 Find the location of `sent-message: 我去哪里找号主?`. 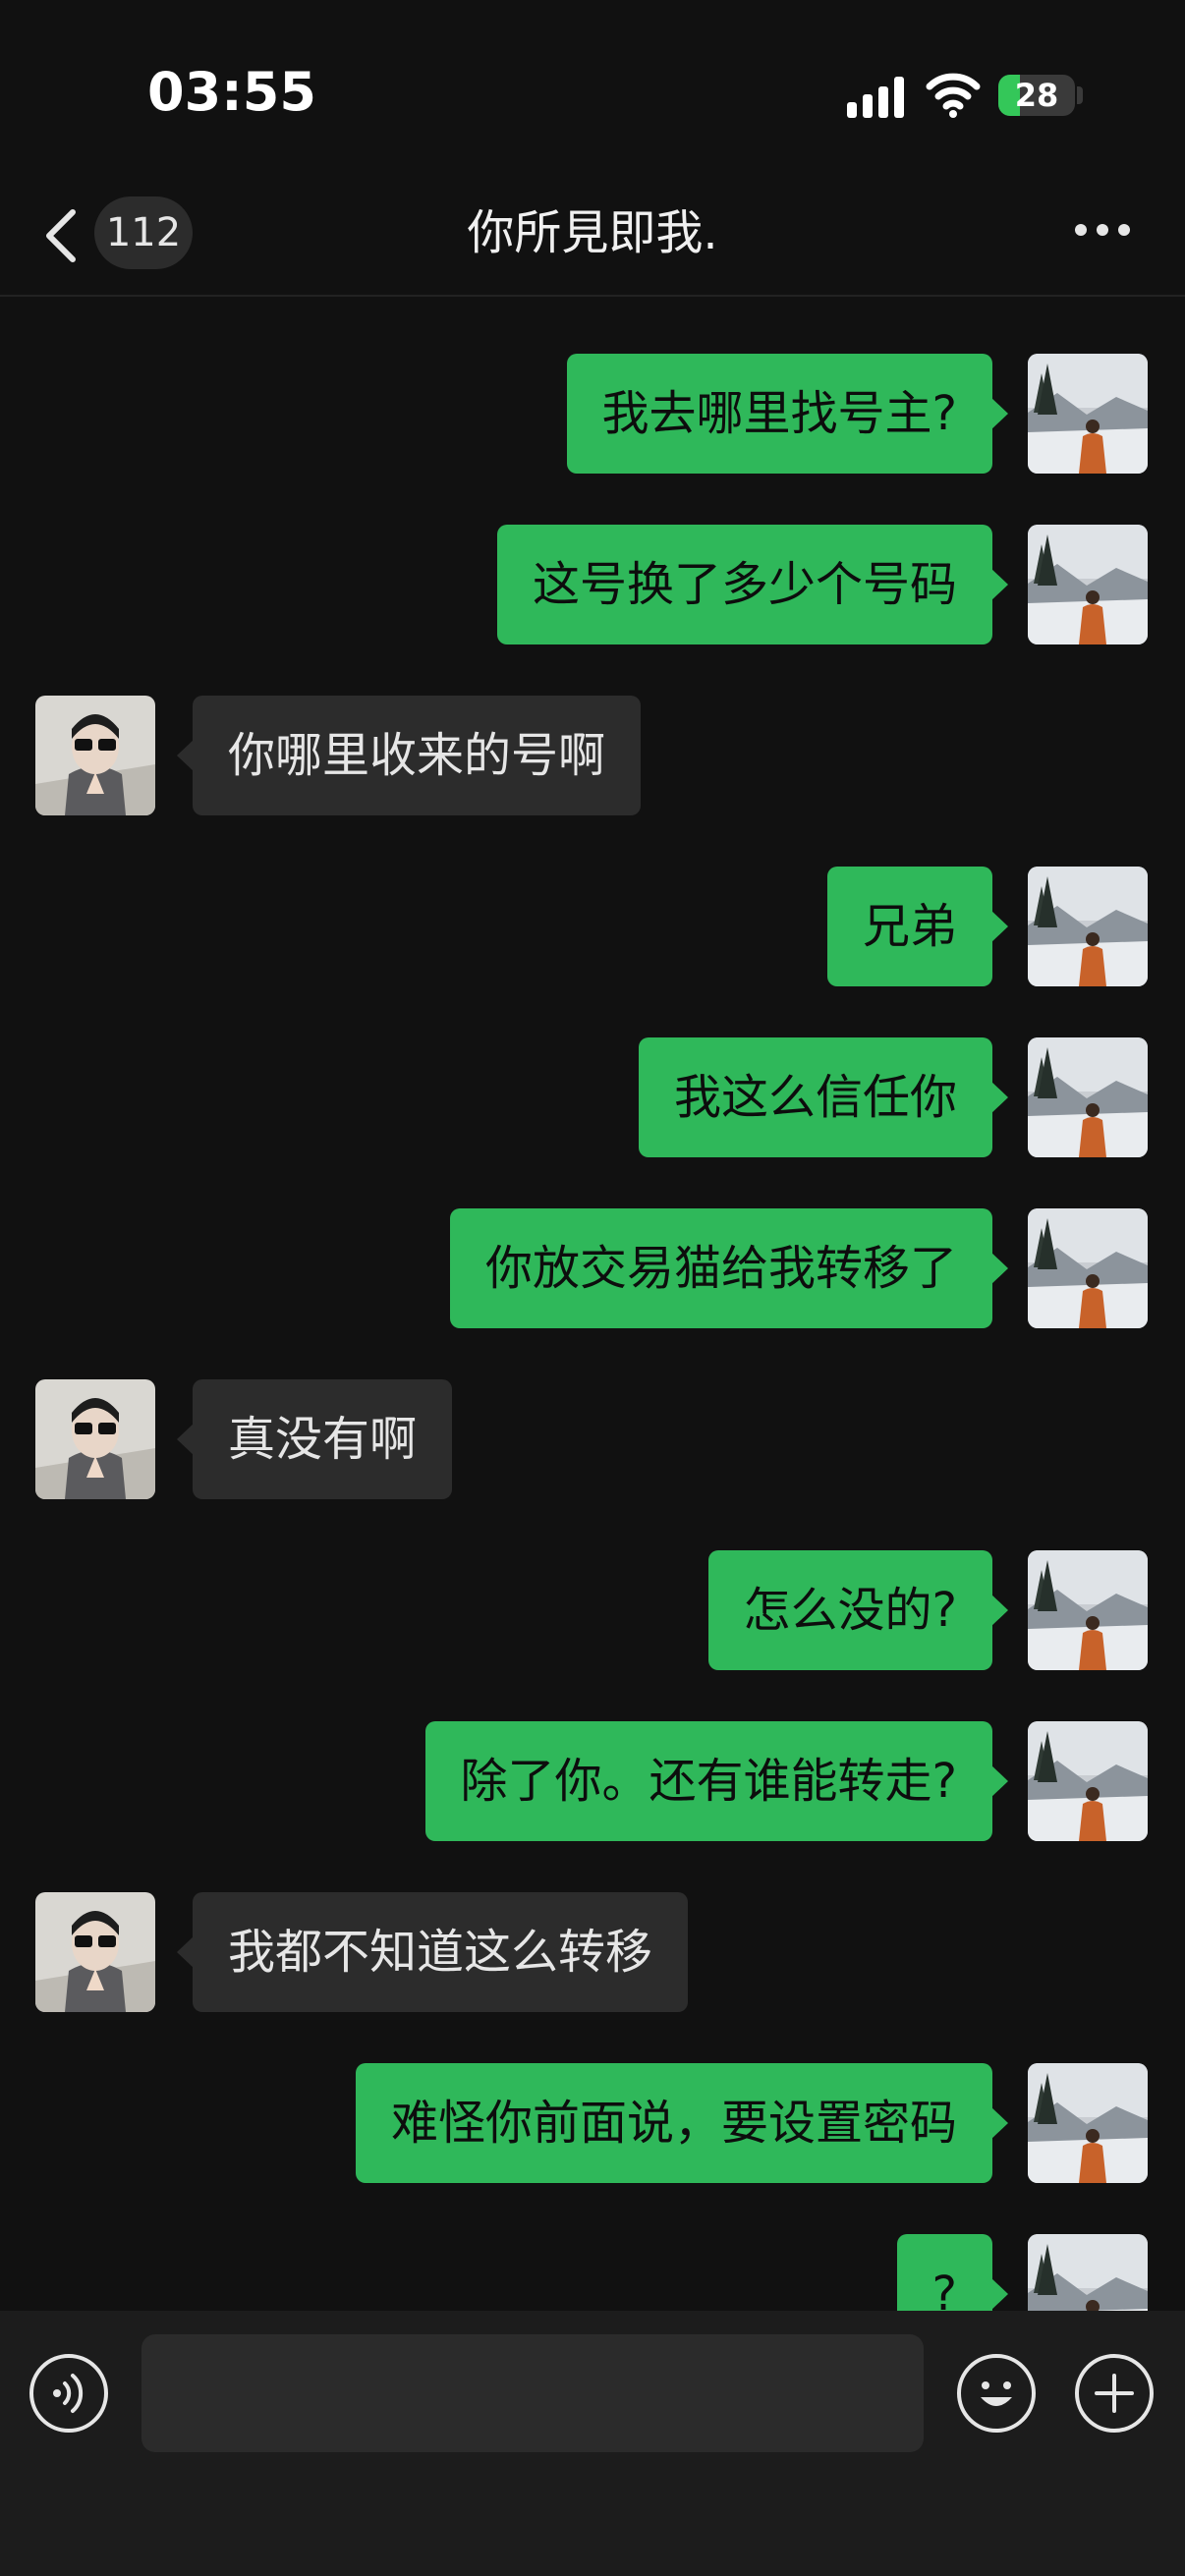

sent-message: 我去哪里找号主? is located at coordinates (592, 415).